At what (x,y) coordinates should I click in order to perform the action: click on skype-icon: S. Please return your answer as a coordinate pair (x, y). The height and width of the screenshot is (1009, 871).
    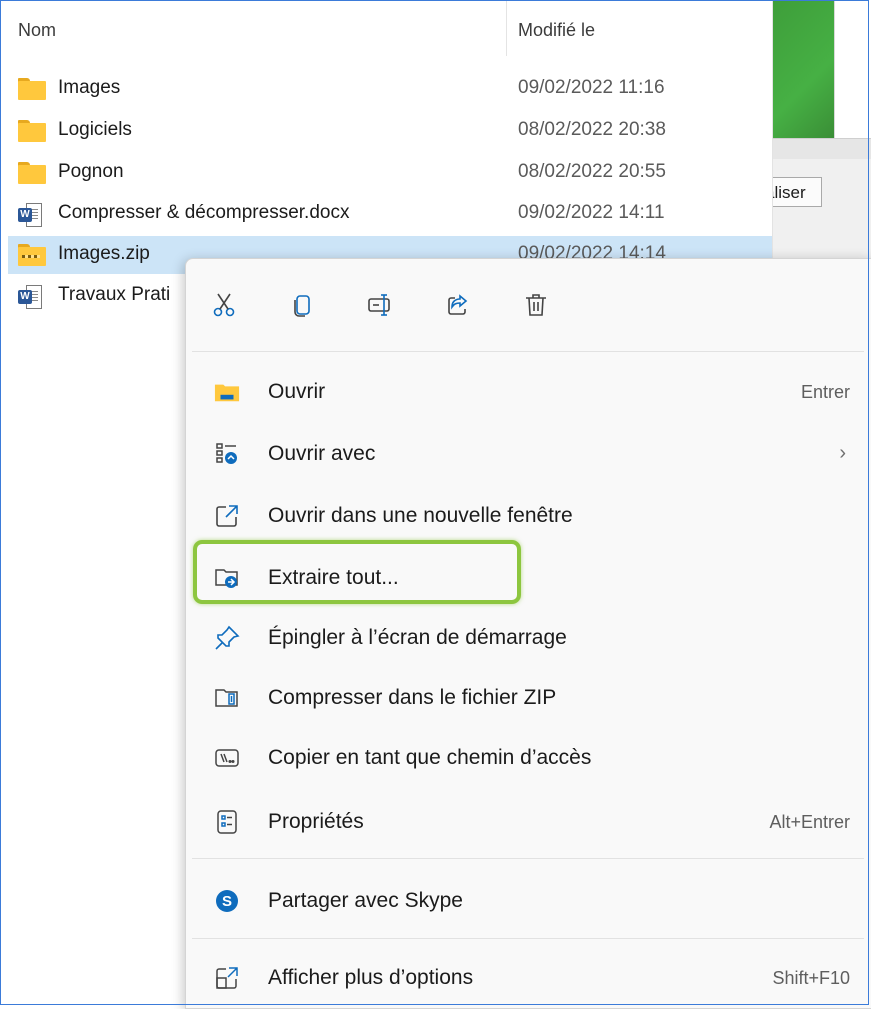
    Looking at the image, I should click on (227, 901).